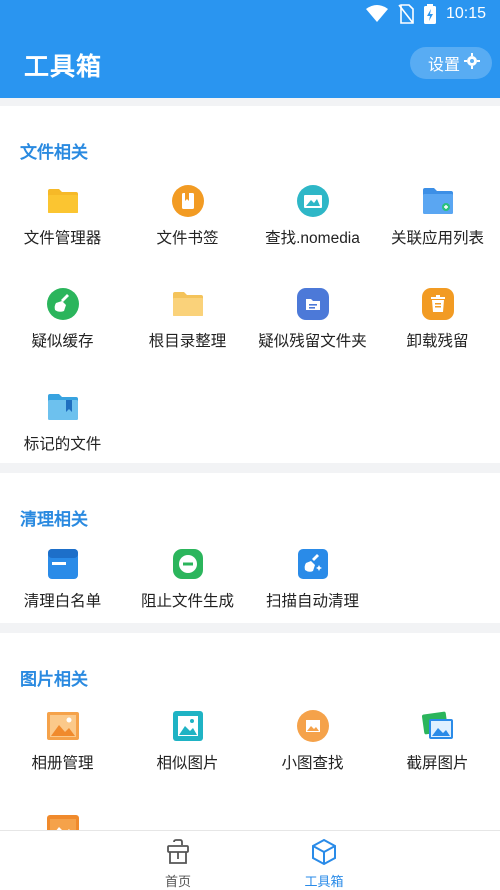  Describe the element at coordinates (62, 592) in the screenshot. I see `tool-clean-whitelist: 清理白名单` at that location.